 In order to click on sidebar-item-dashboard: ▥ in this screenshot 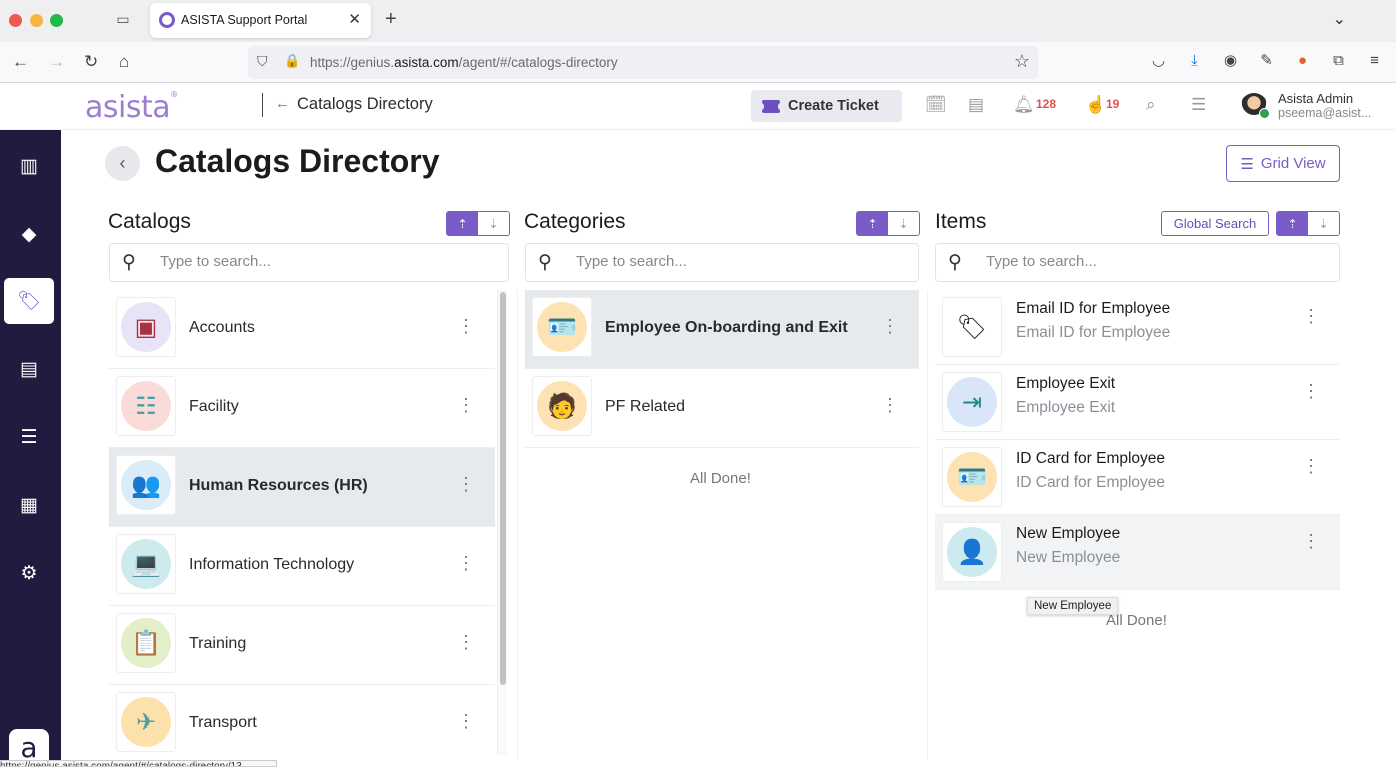, I will do `click(29, 166)`.